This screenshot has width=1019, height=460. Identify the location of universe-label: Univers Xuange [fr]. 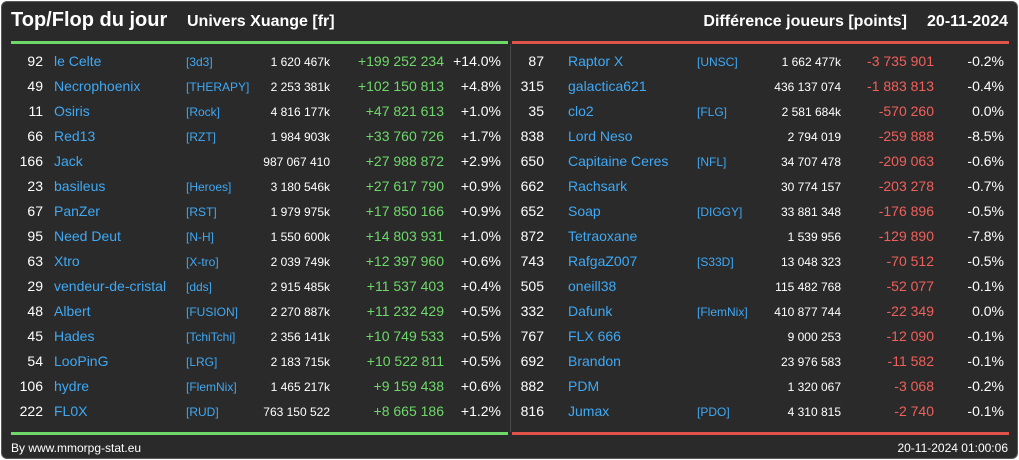
(261, 21).